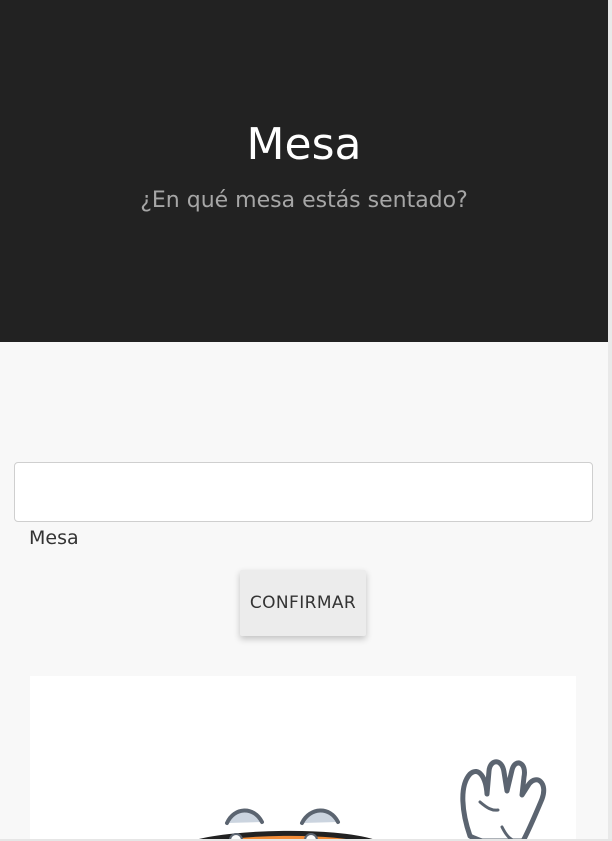 Image resolution: width=612 pixels, height=841 pixels. Describe the element at coordinates (304, 200) in the screenshot. I see `page-subtitle: ¿En qué mesa estás sentado?` at that location.